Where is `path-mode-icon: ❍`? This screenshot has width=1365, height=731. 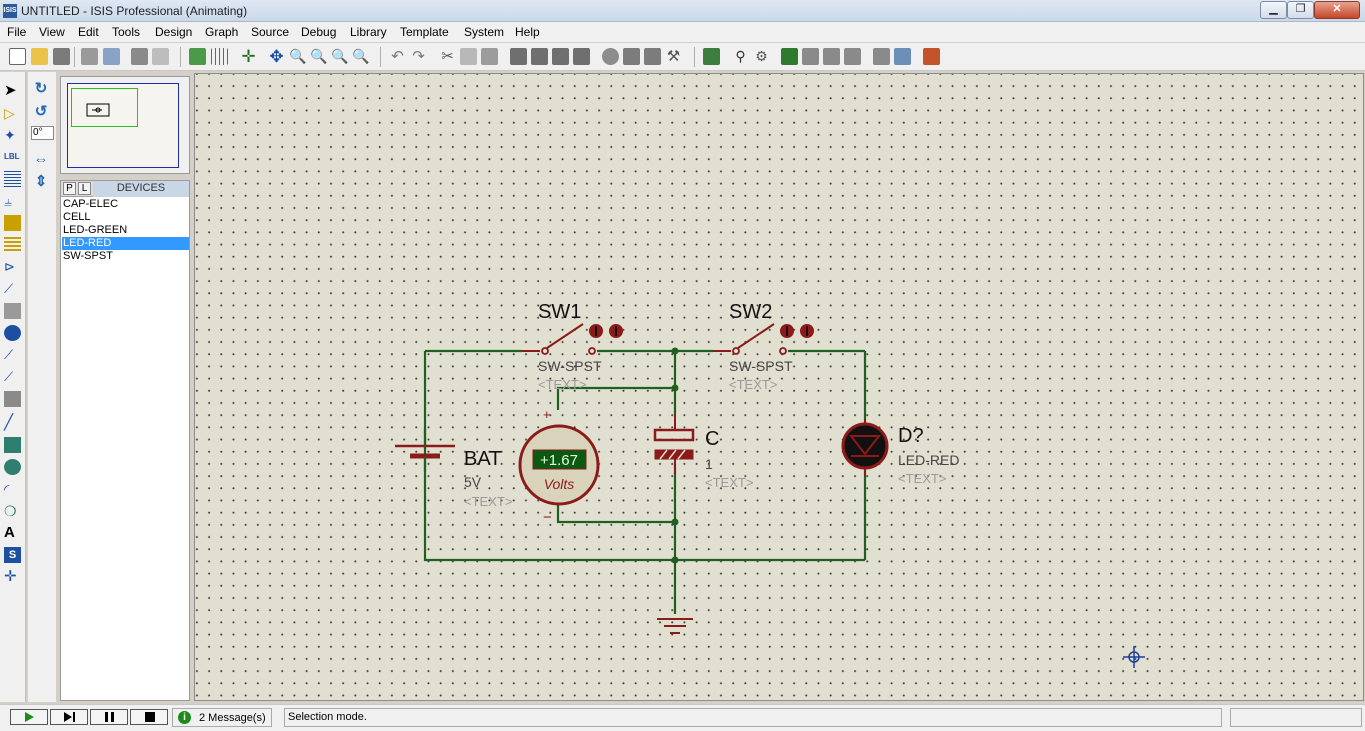 path-mode-icon: ❍ is located at coordinates (12, 511).